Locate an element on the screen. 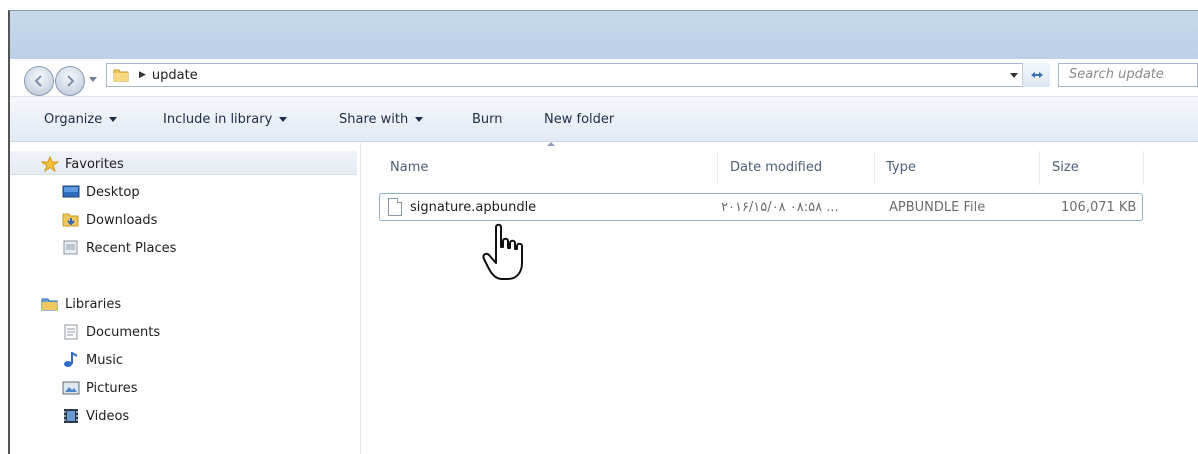 The height and width of the screenshot is (454, 1198). file-size: 106,071 KB is located at coordinates (1099, 207).